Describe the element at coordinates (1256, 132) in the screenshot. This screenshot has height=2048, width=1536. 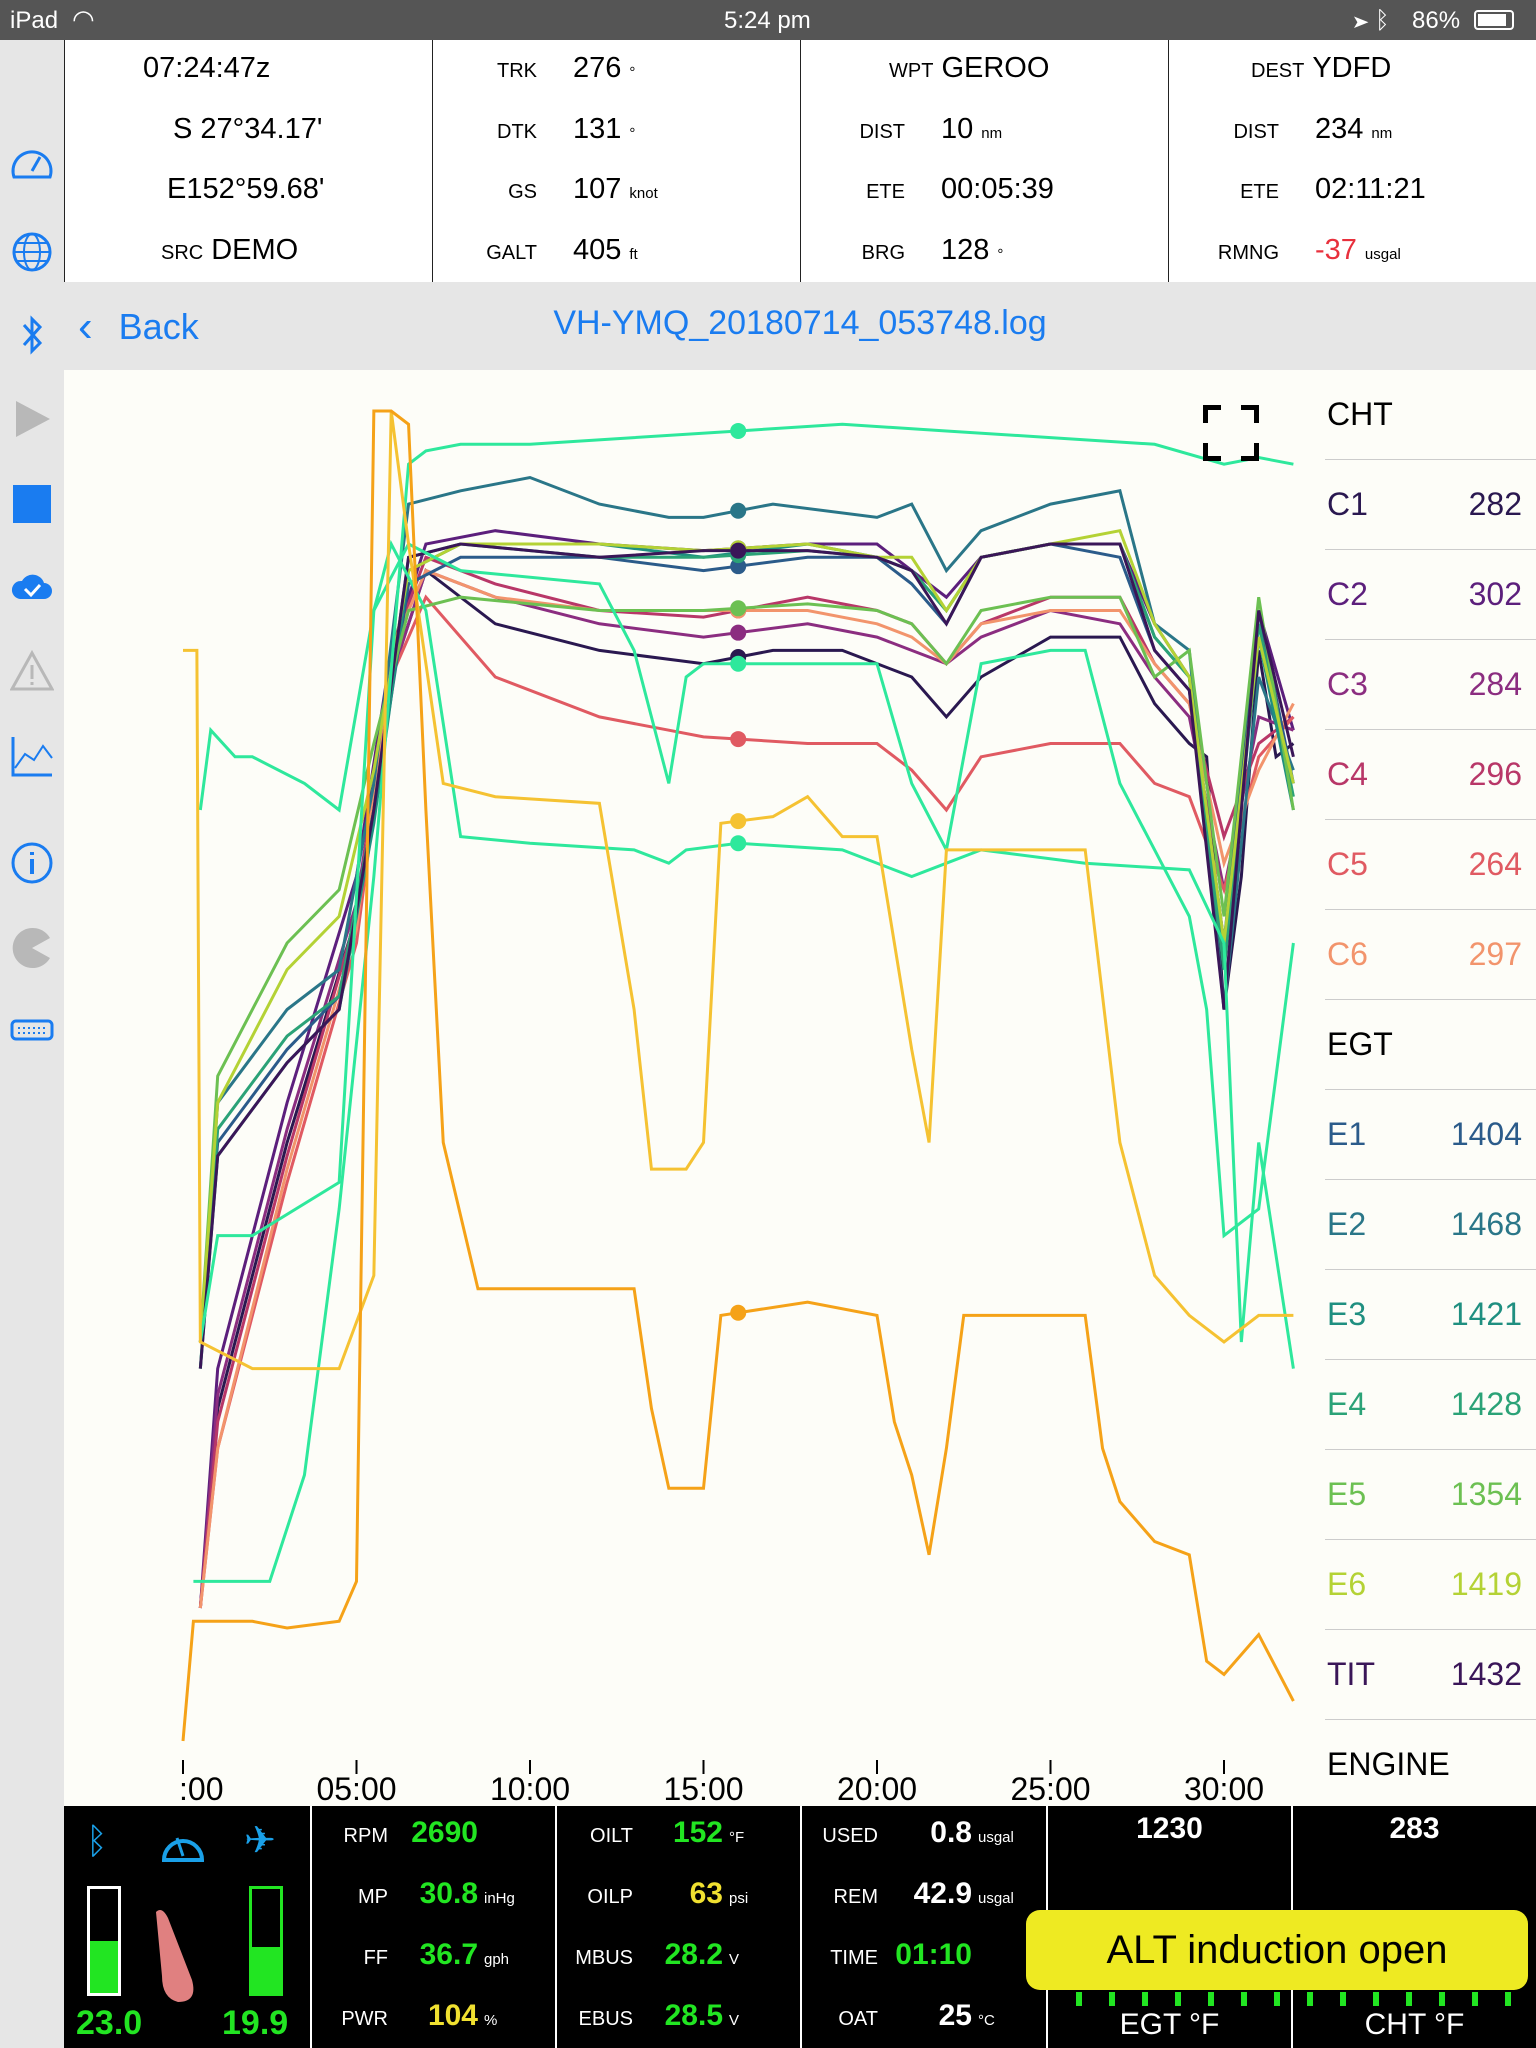
I see `info-label: DIST` at that location.